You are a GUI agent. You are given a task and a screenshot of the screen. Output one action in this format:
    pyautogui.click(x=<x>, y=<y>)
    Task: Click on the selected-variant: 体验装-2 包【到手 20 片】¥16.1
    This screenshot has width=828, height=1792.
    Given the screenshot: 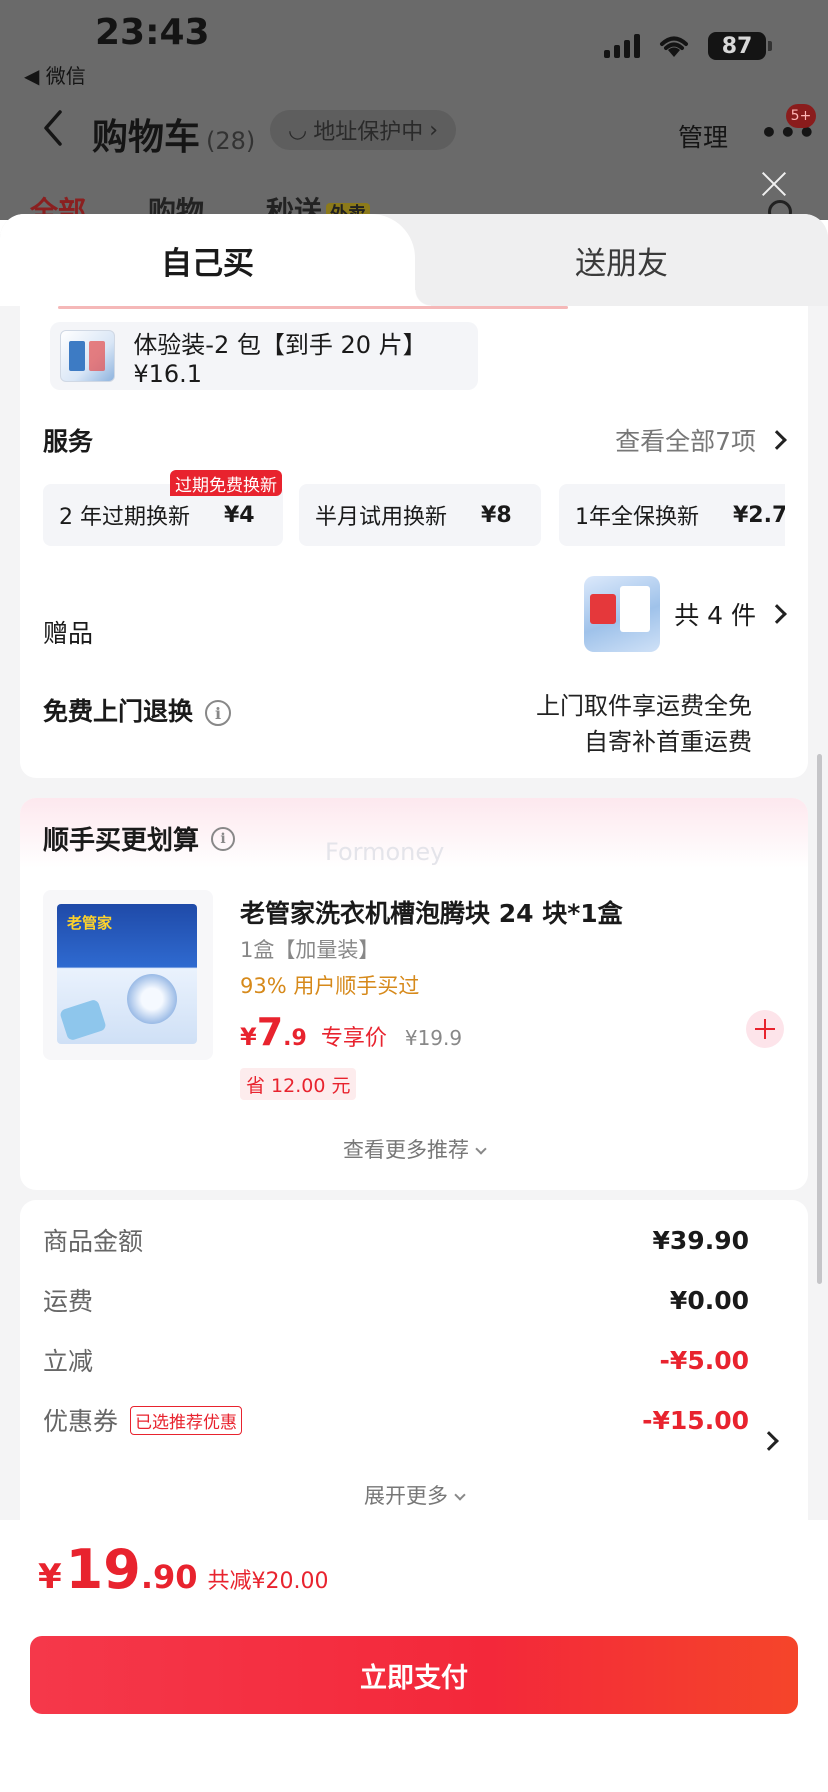 What is the action you would take?
    pyautogui.click(x=264, y=356)
    